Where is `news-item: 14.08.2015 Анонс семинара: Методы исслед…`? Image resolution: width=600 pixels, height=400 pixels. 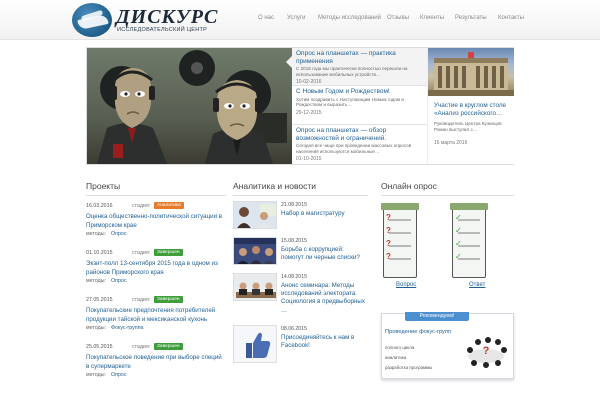
news-item: 14.08.2015 Анонс семинара: Методы исслед… is located at coordinates (300, 293).